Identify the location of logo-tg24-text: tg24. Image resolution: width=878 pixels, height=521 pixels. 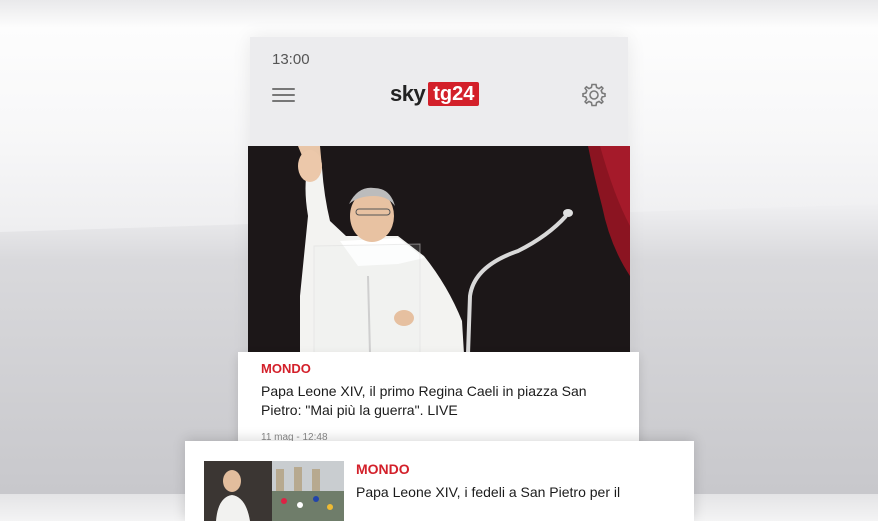
(454, 94).